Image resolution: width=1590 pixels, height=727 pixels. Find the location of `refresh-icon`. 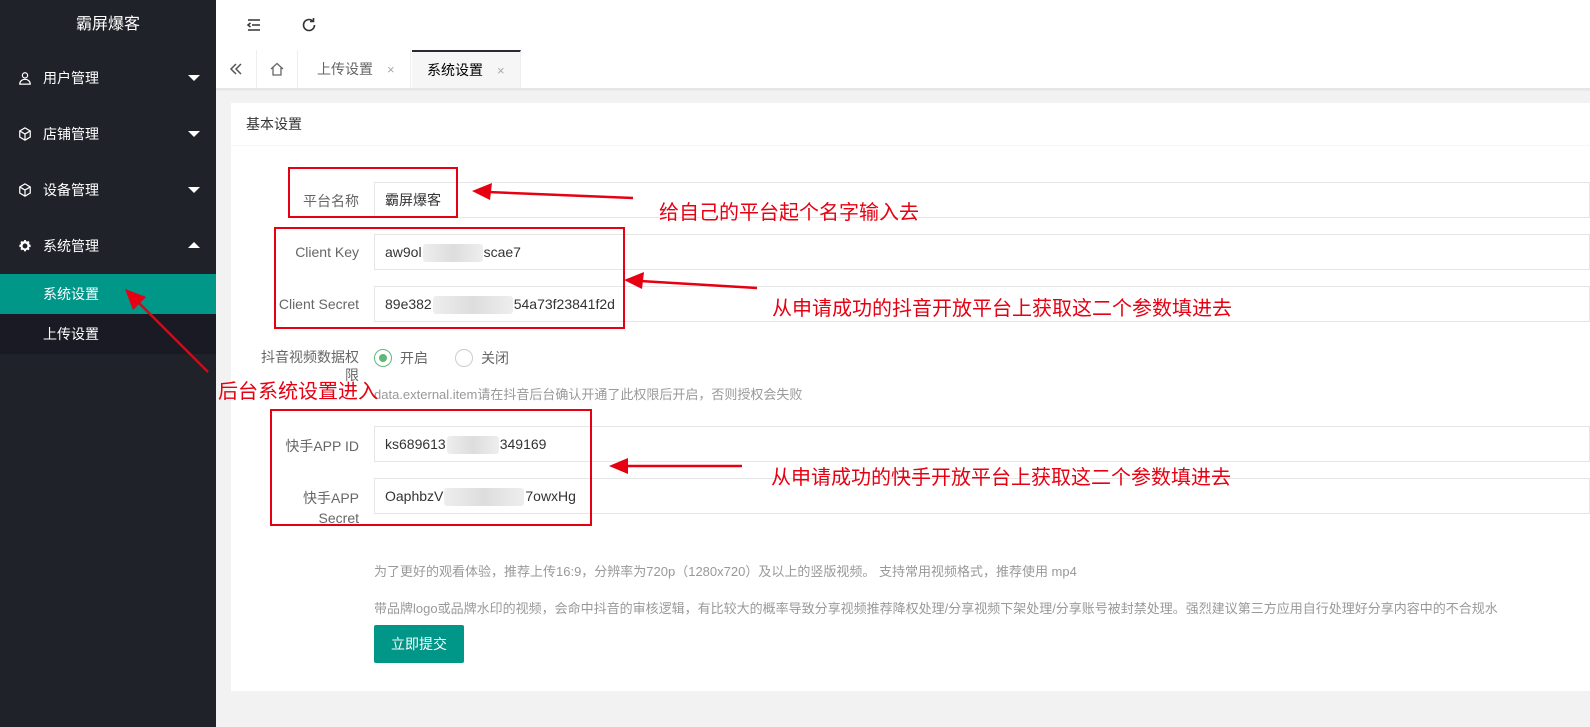

refresh-icon is located at coordinates (309, 25).